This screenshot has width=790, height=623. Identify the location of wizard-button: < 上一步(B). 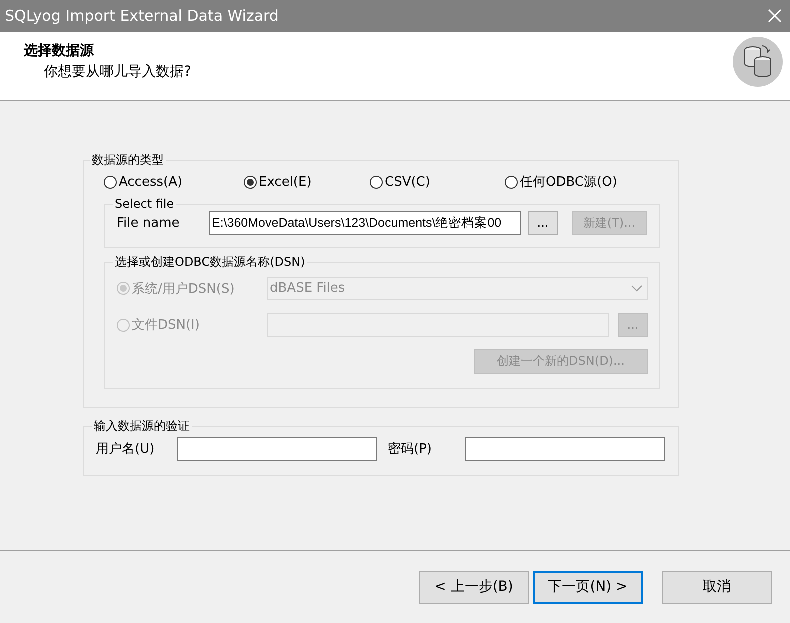
(474, 587).